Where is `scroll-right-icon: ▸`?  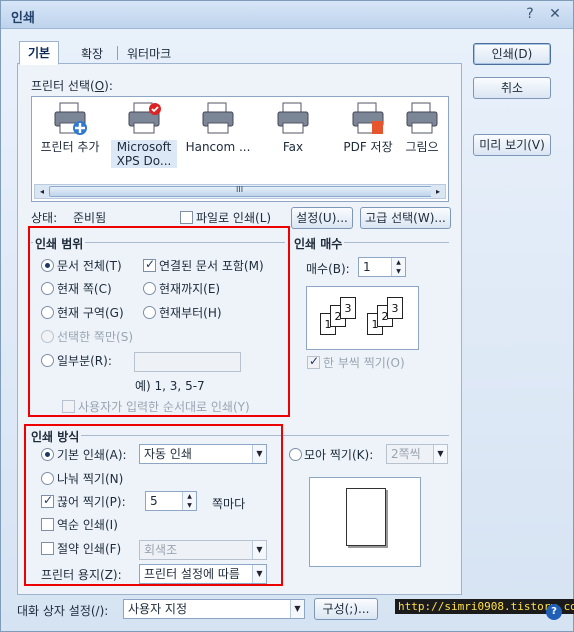
scroll-right-icon: ▸ is located at coordinates (438, 191).